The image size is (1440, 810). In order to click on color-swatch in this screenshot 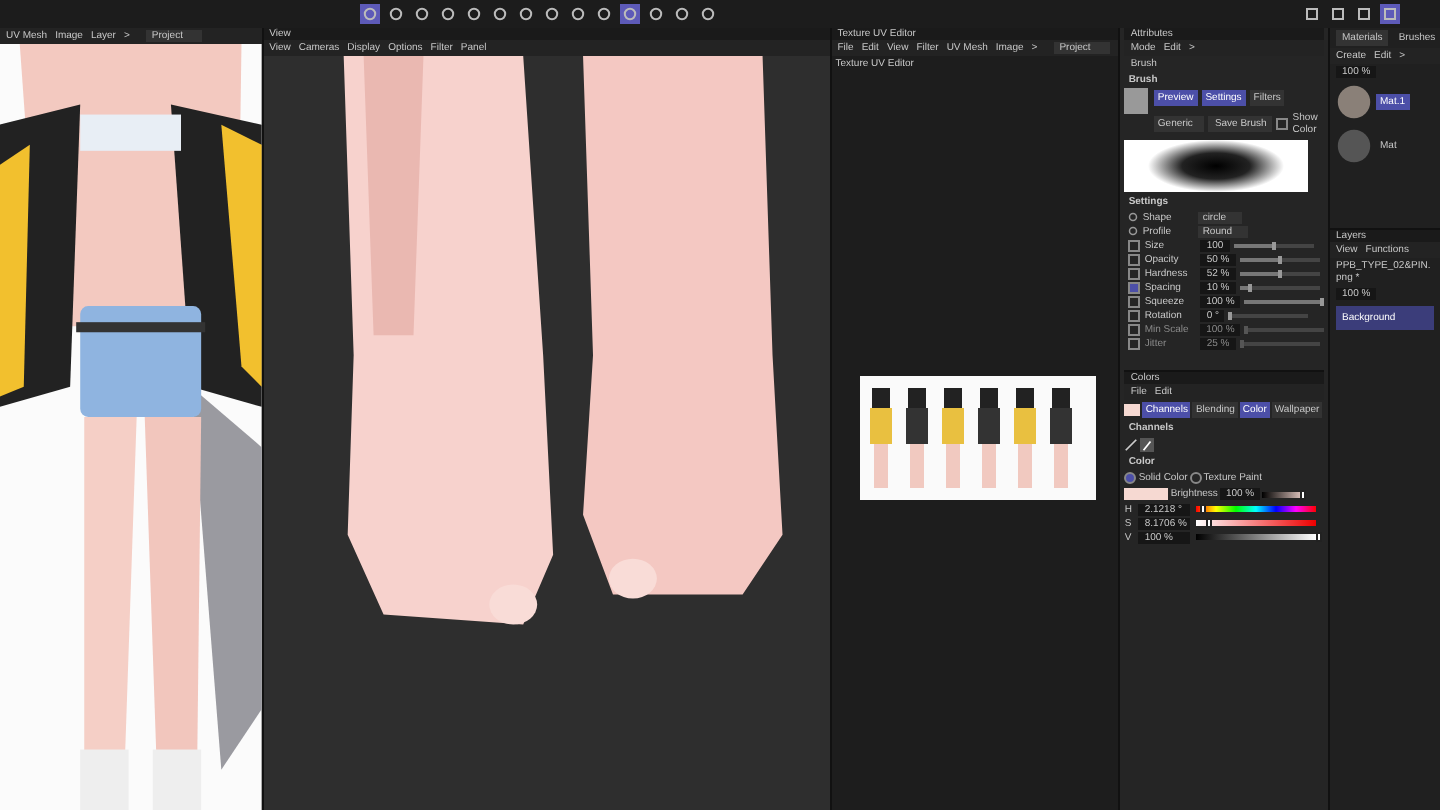, I will do `click(1132, 410)`.